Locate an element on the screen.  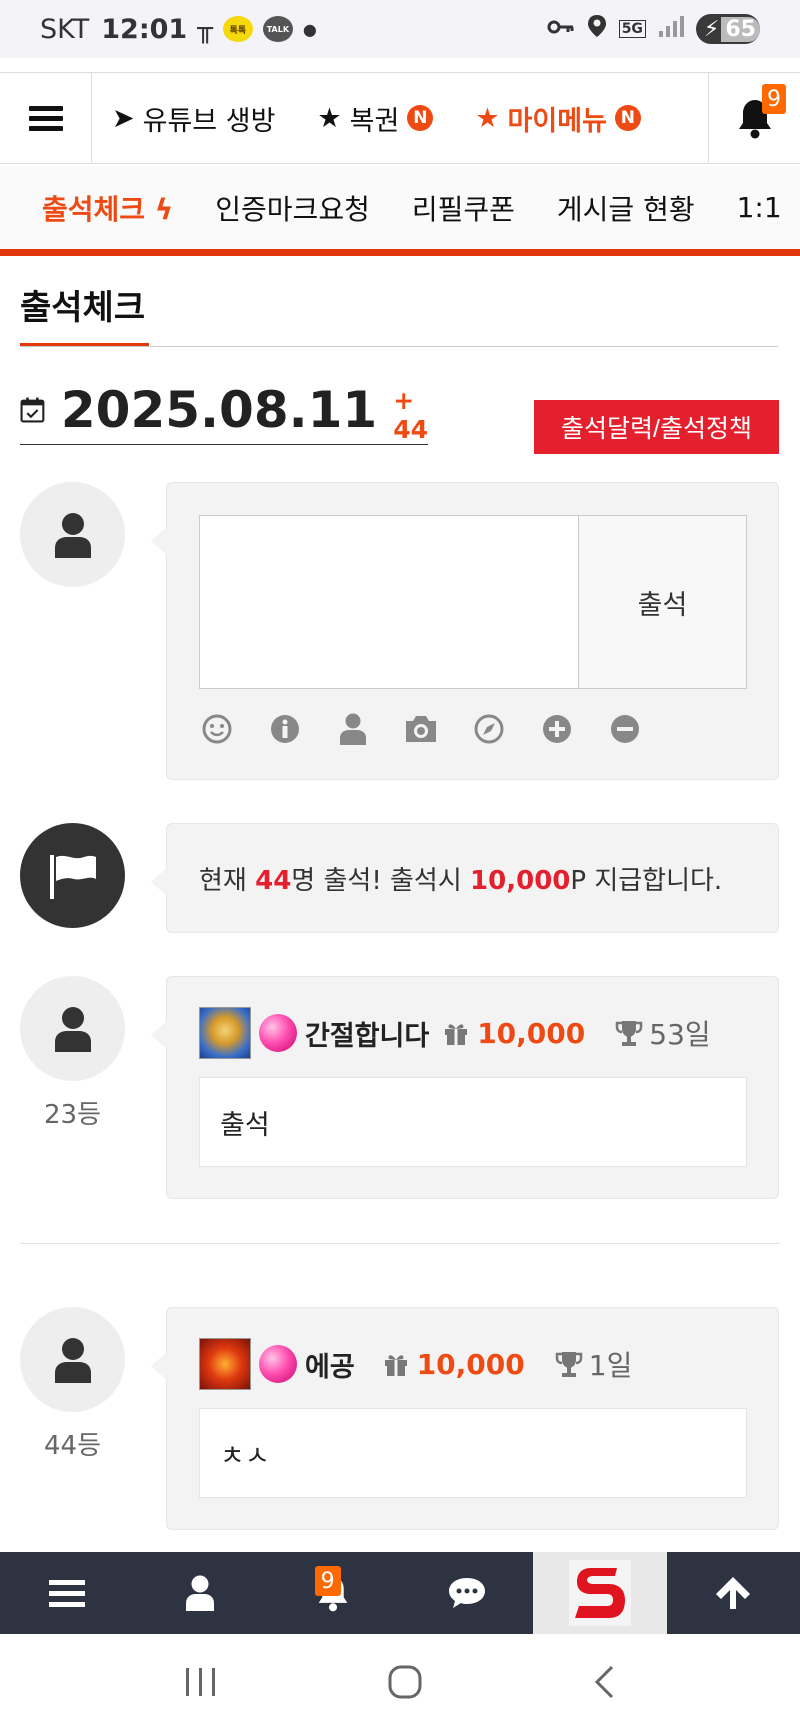
lightning-icon: ϟ is located at coordinates (164, 209).